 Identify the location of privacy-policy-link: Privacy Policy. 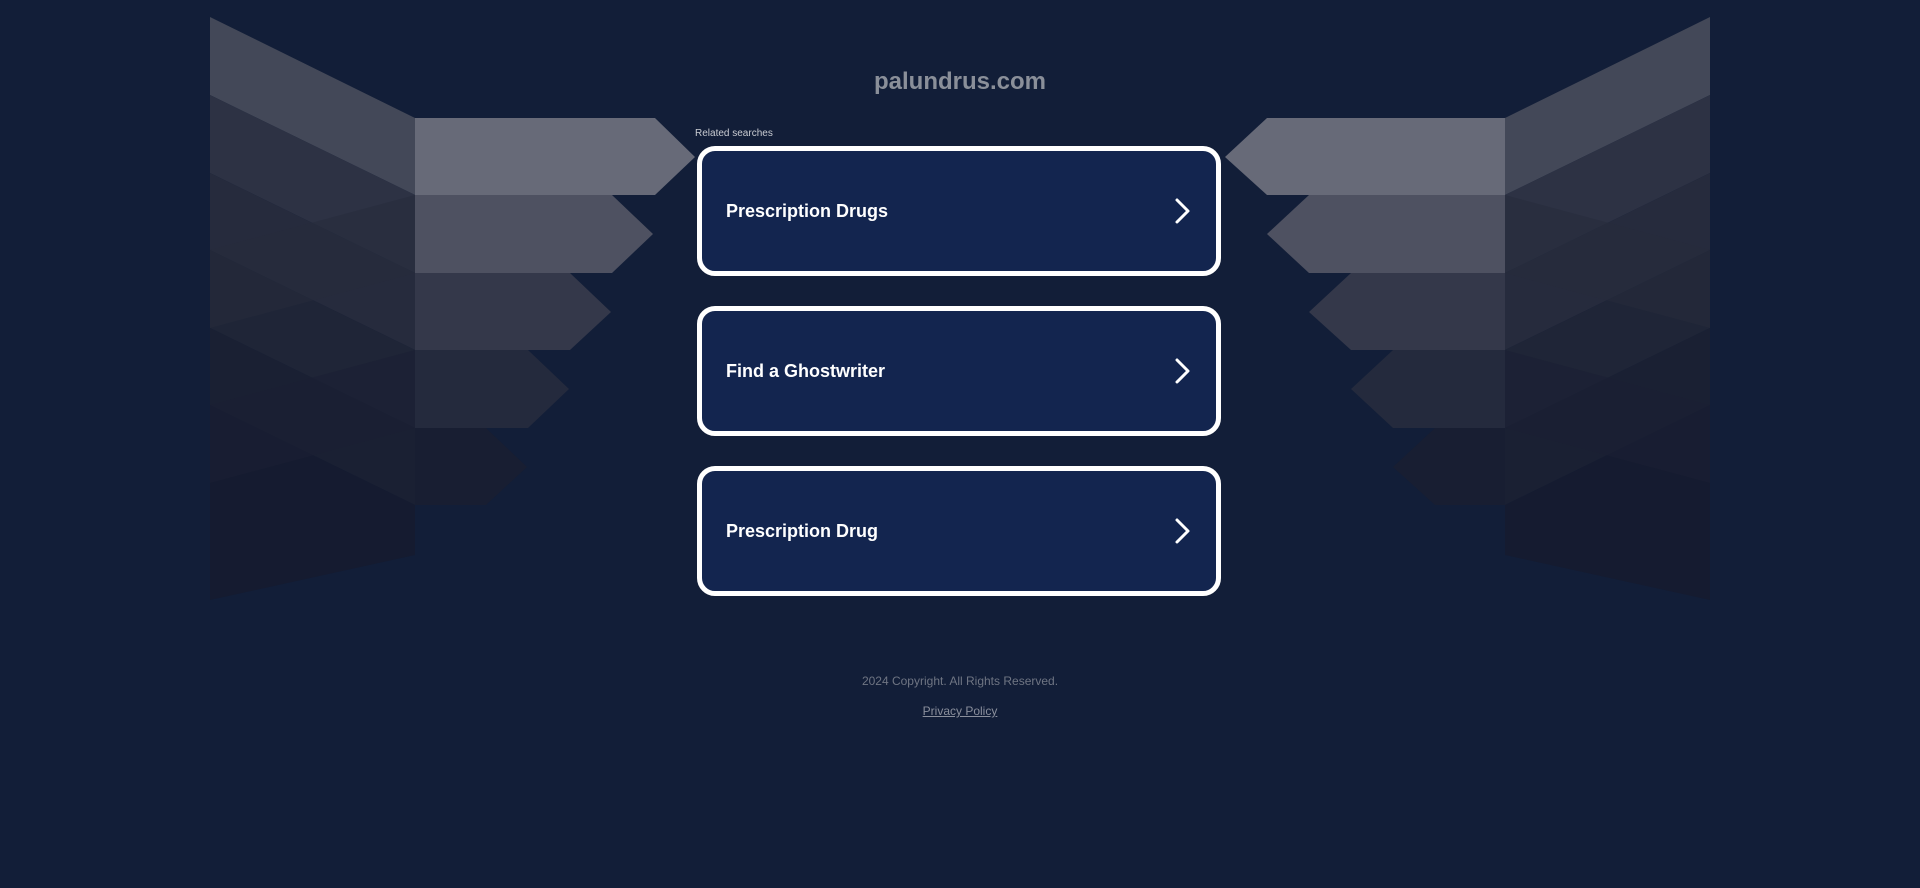
(960, 711).